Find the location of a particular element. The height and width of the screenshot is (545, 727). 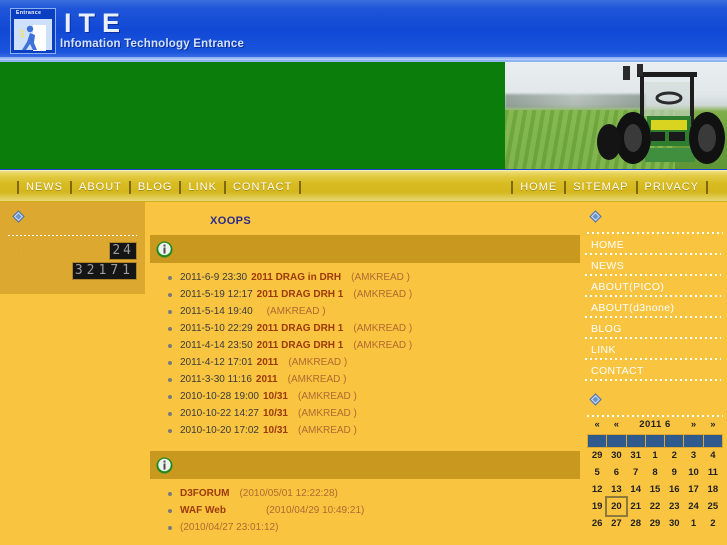

news-item: 2010-10-28 19:00 10/31 (AMKREAD ) is located at coordinates (373, 396).